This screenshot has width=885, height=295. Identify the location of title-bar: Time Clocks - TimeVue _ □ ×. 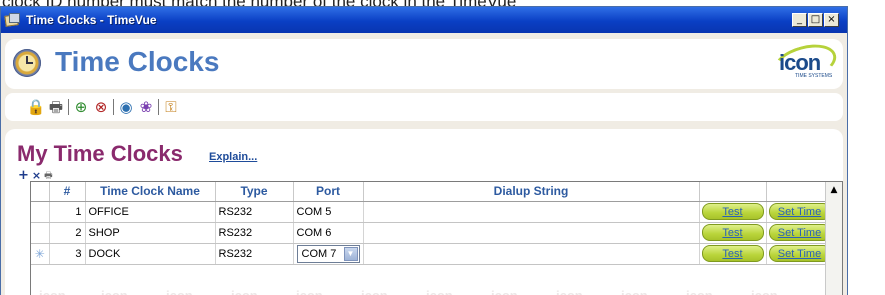
(424, 20).